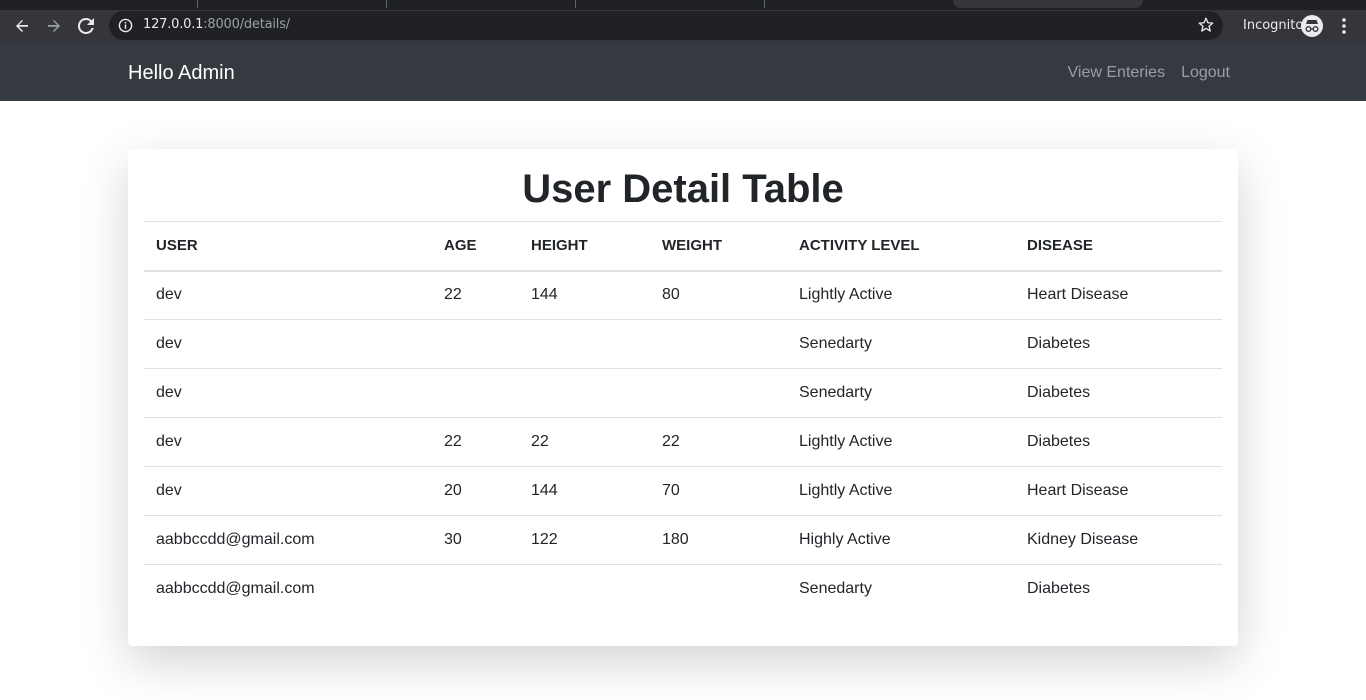  I want to click on column-header-height: HEIGHT, so click(584, 246).